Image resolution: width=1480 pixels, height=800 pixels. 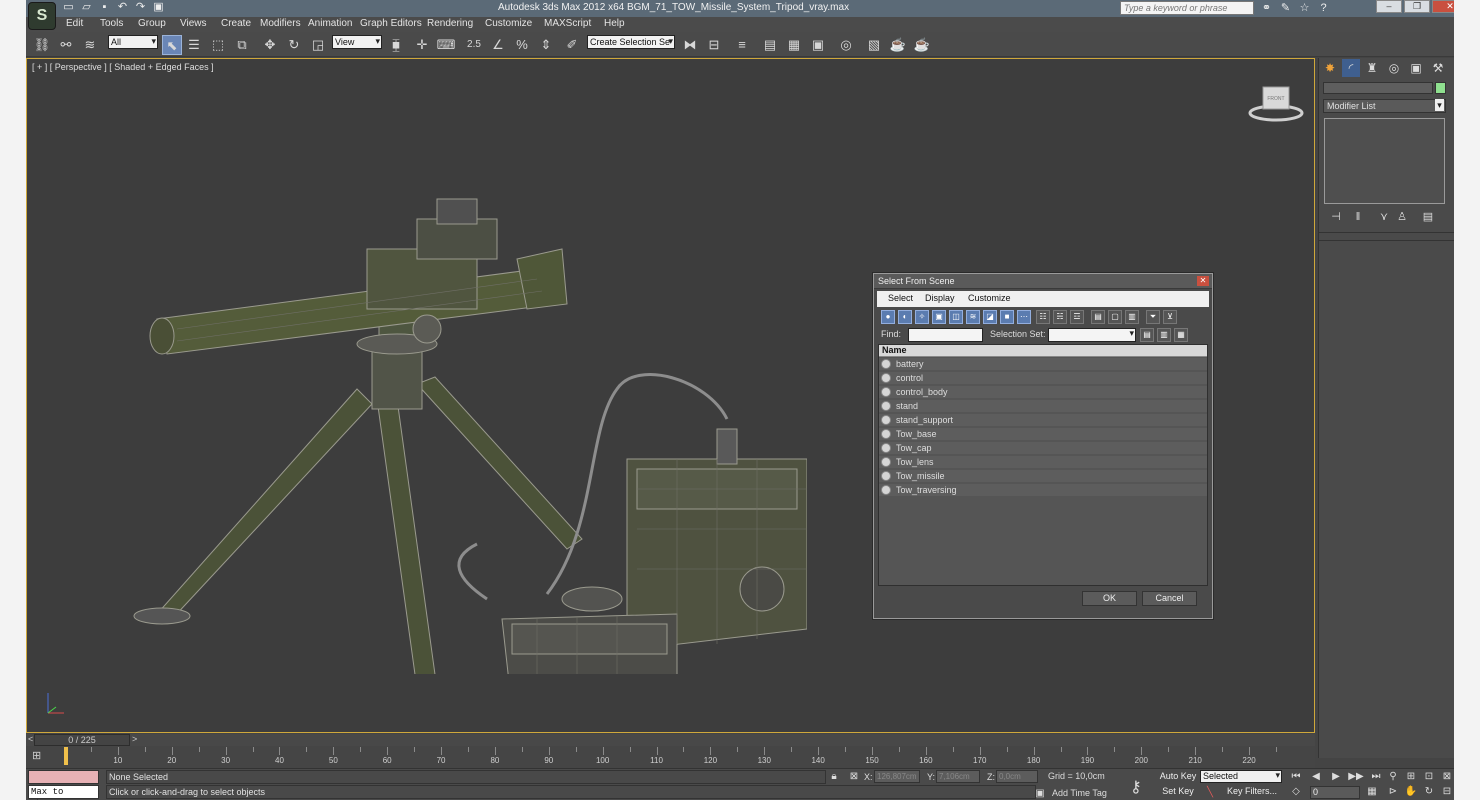 What do you see at coordinates (242, 45) in the screenshot?
I see `window-crossing-icon: ⧉` at bounding box center [242, 45].